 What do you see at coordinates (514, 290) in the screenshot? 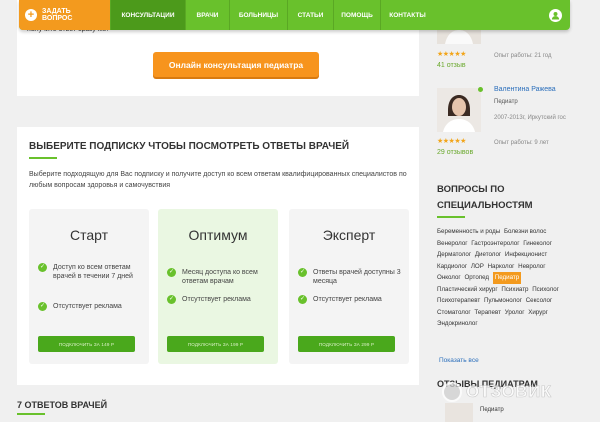
I see `specialty-tag: Психиатр` at bounding box center [514, 290].